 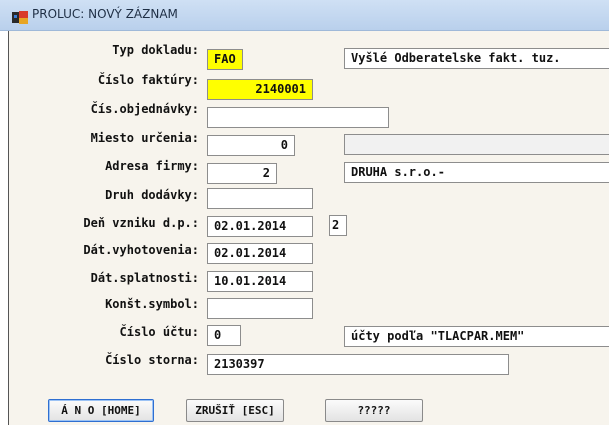 I want to click on dat-vyhotovenia-field: 02.01.2014, so click(x=260, y=253).